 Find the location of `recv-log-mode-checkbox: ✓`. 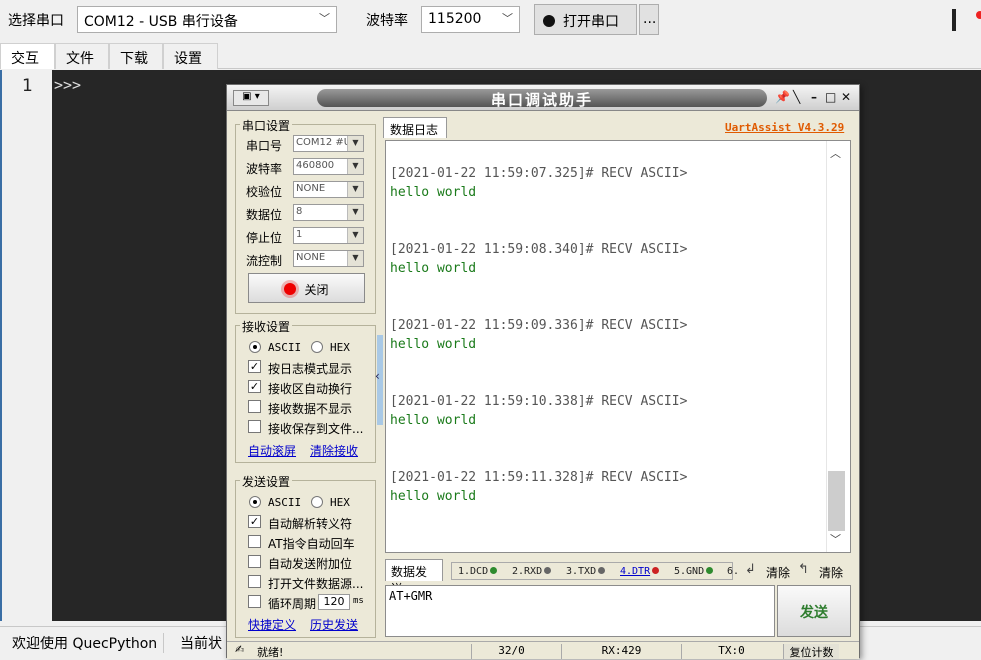

recv-log-mode-checkbox: ✓ is located at coordinates (254, 366).